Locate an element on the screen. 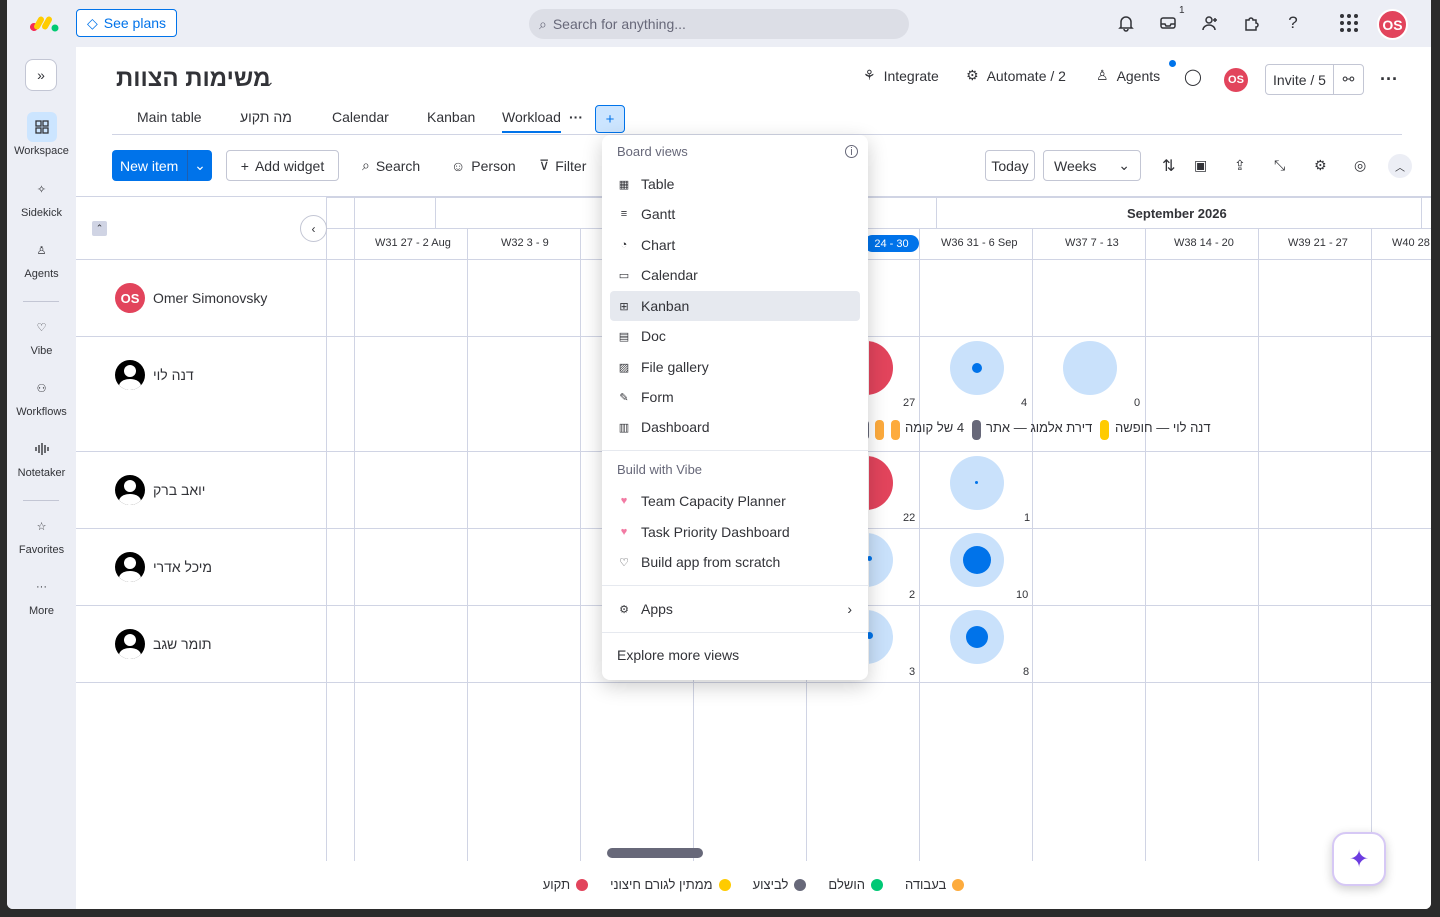  collapse-icon: ⤡ is located at coordinates (1279, 165).